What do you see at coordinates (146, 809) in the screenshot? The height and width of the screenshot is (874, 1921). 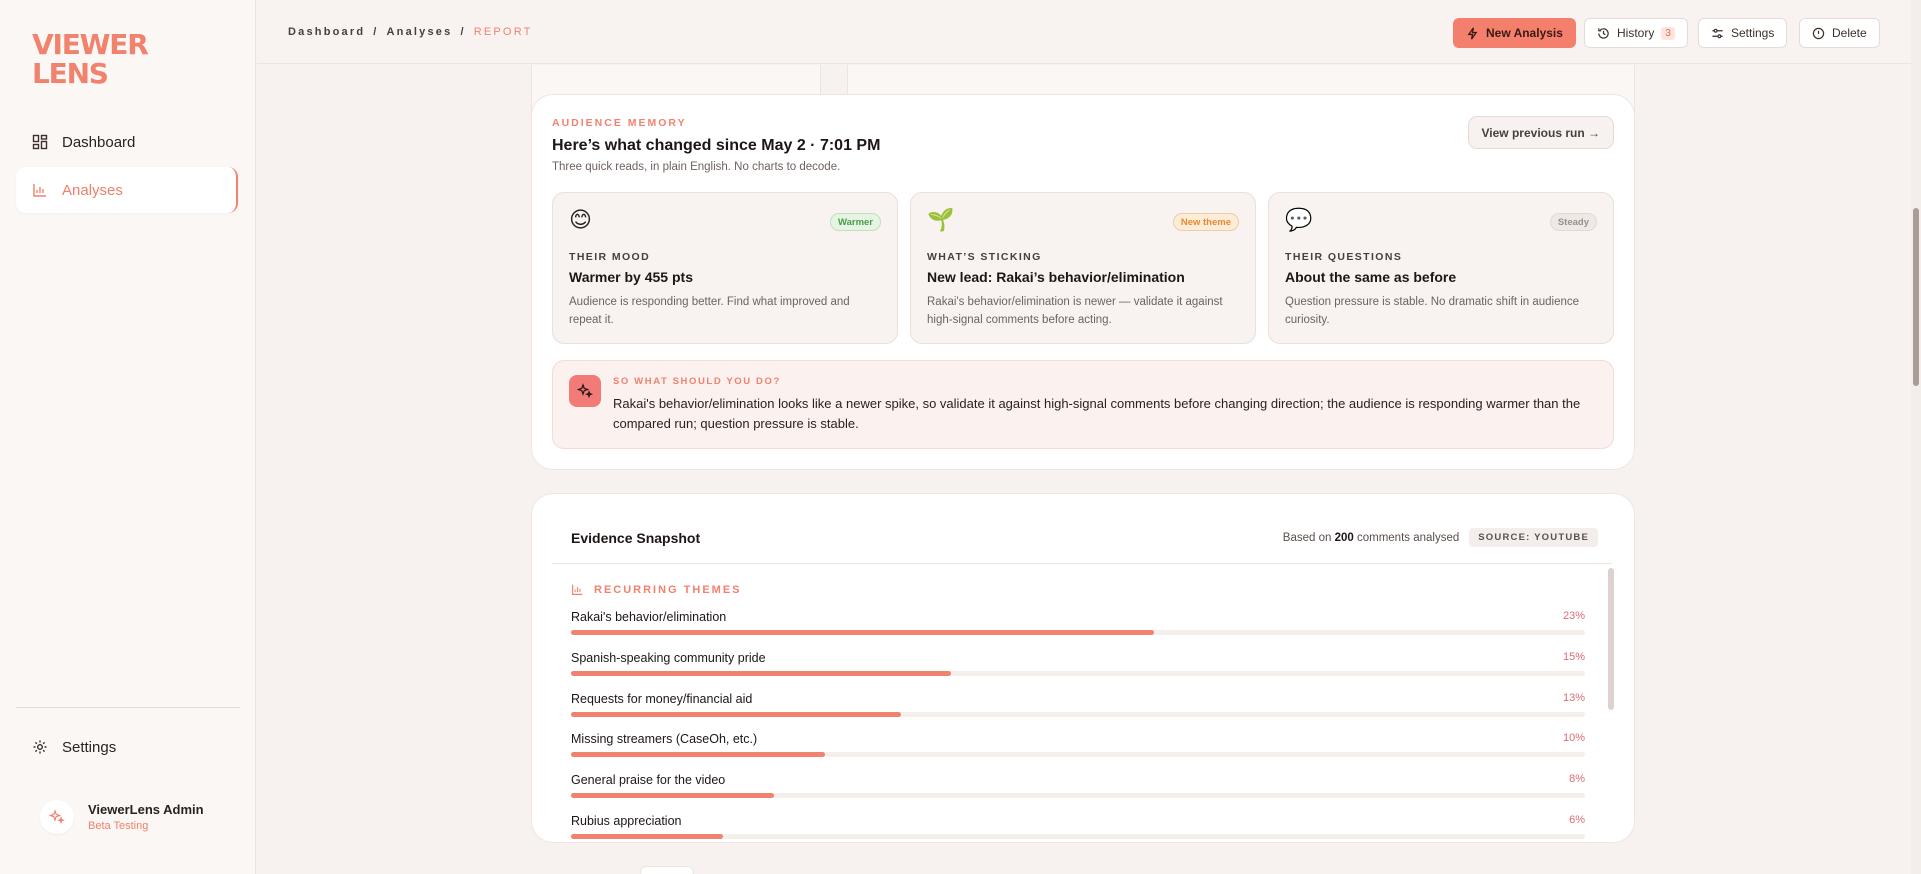 I see `user-name: ViewerLens Admin` at bounding box center [146, 809].